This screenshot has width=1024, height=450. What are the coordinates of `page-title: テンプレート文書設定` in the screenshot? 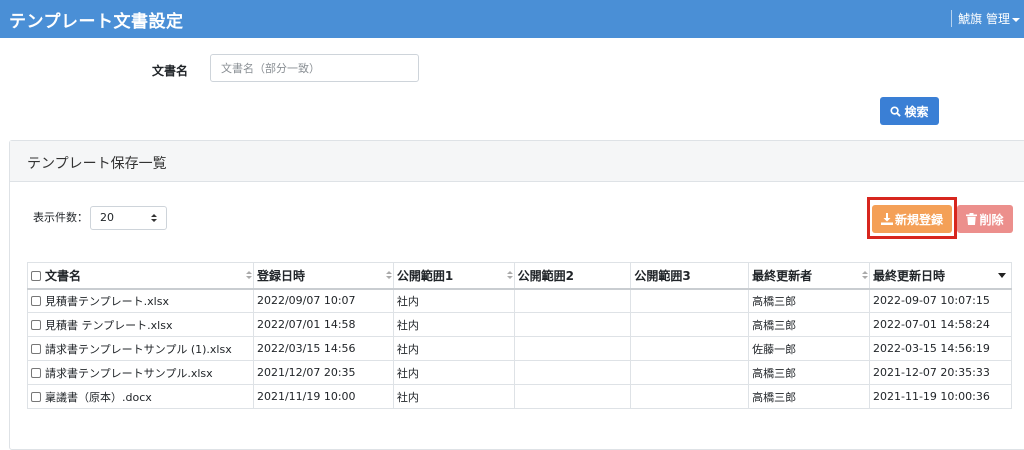 It's located at (96, 22).